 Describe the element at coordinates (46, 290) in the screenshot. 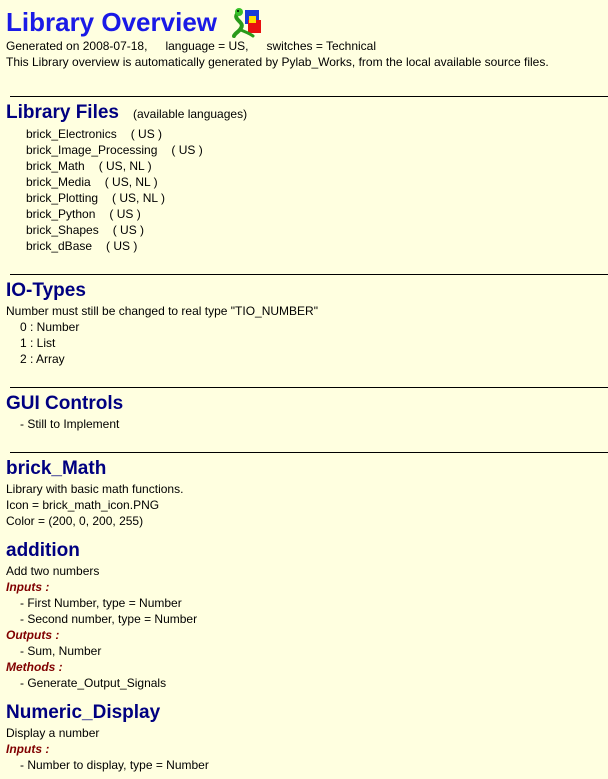

I see `io-types-heading: IO-Types` at that location.